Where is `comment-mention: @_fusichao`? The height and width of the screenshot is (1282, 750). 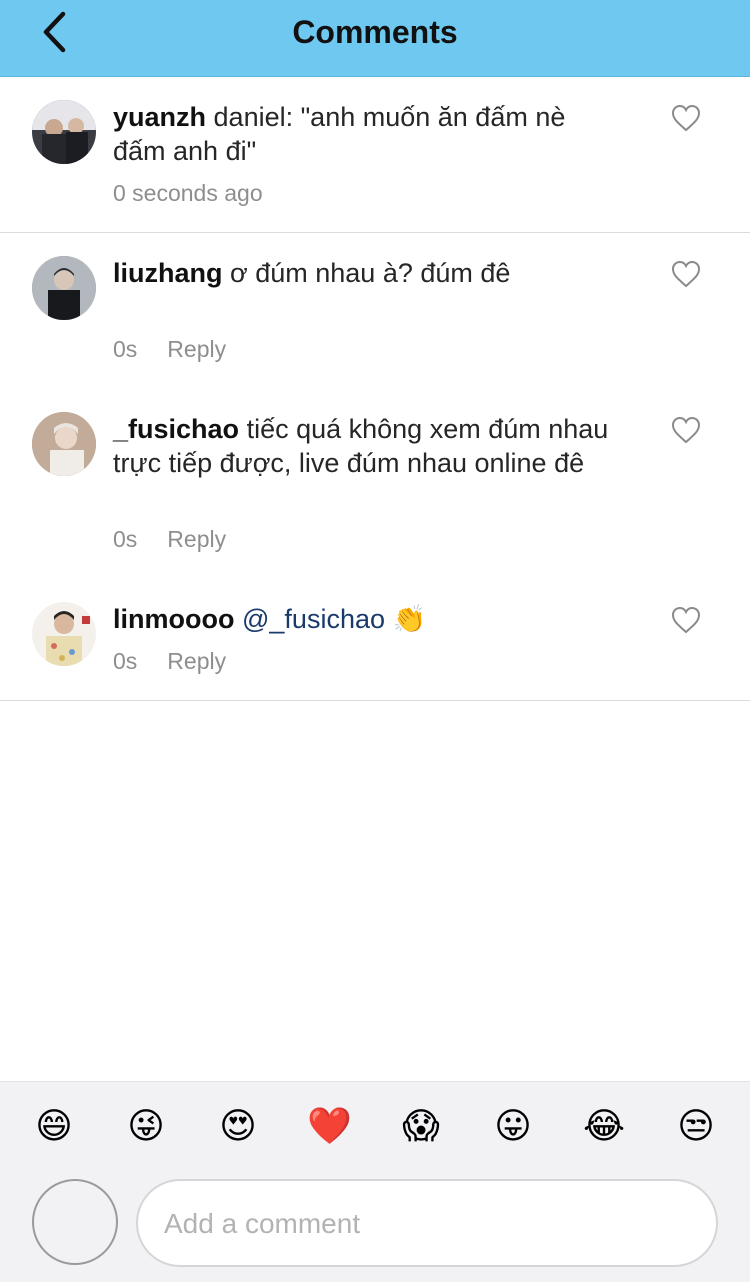 comment-mention: @_fusichao is located at coordinates (313, 619).